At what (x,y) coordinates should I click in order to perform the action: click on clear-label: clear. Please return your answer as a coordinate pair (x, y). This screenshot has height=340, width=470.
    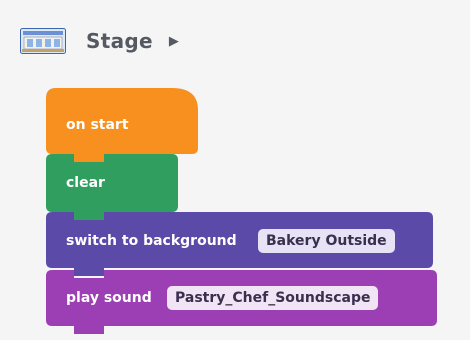
    Looking at the image, I should click on (85, 183).